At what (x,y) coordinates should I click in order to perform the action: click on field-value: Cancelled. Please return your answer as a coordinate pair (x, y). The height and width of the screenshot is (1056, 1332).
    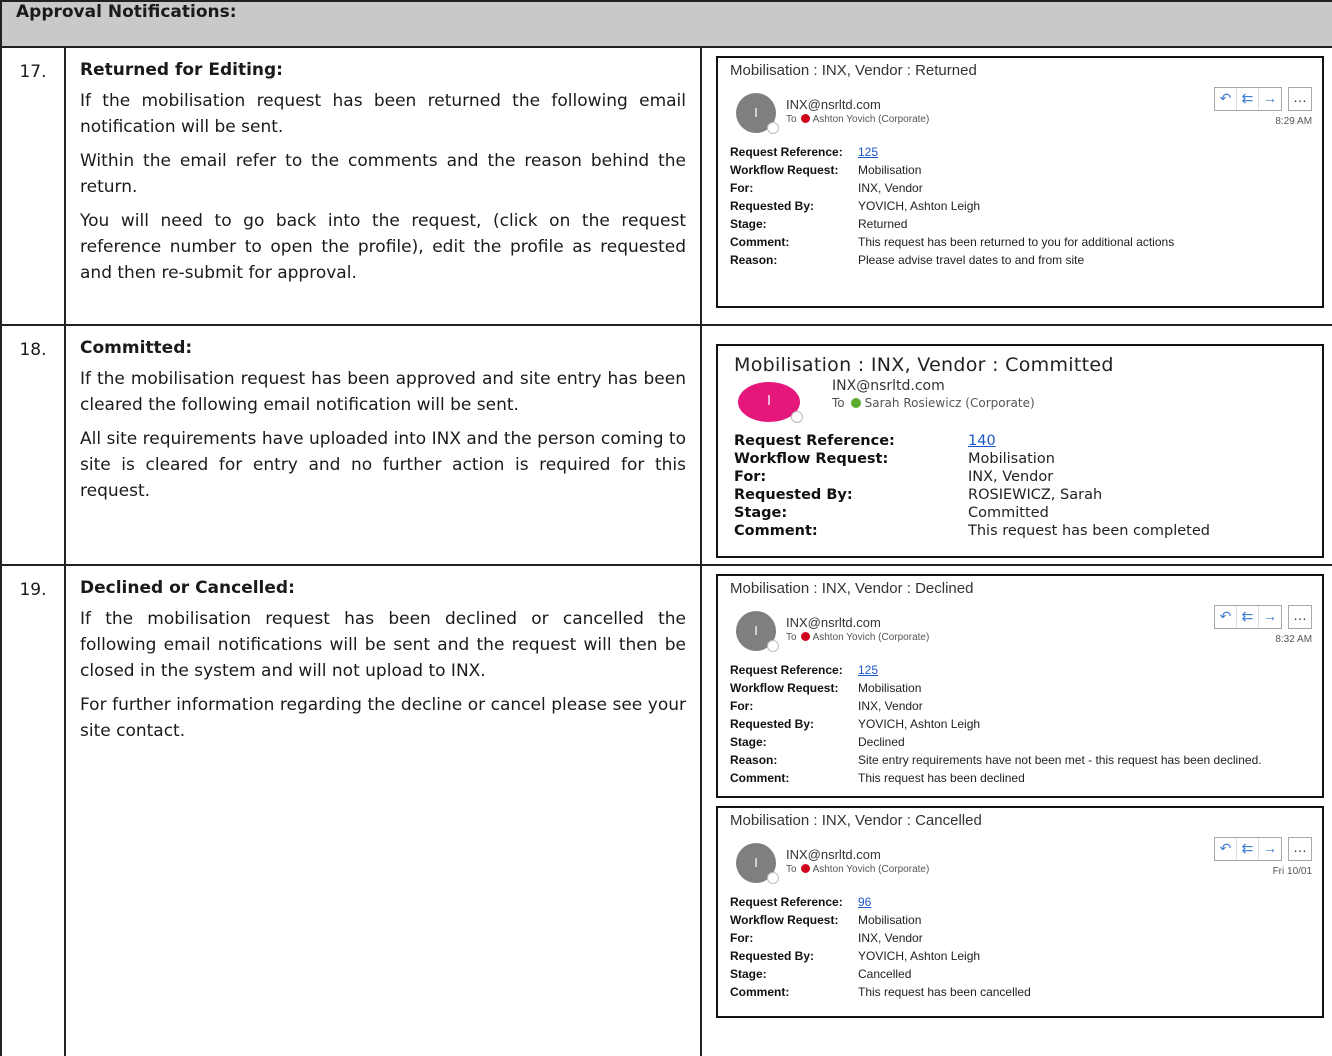
    Looking at the image, I should click on (885, 974).